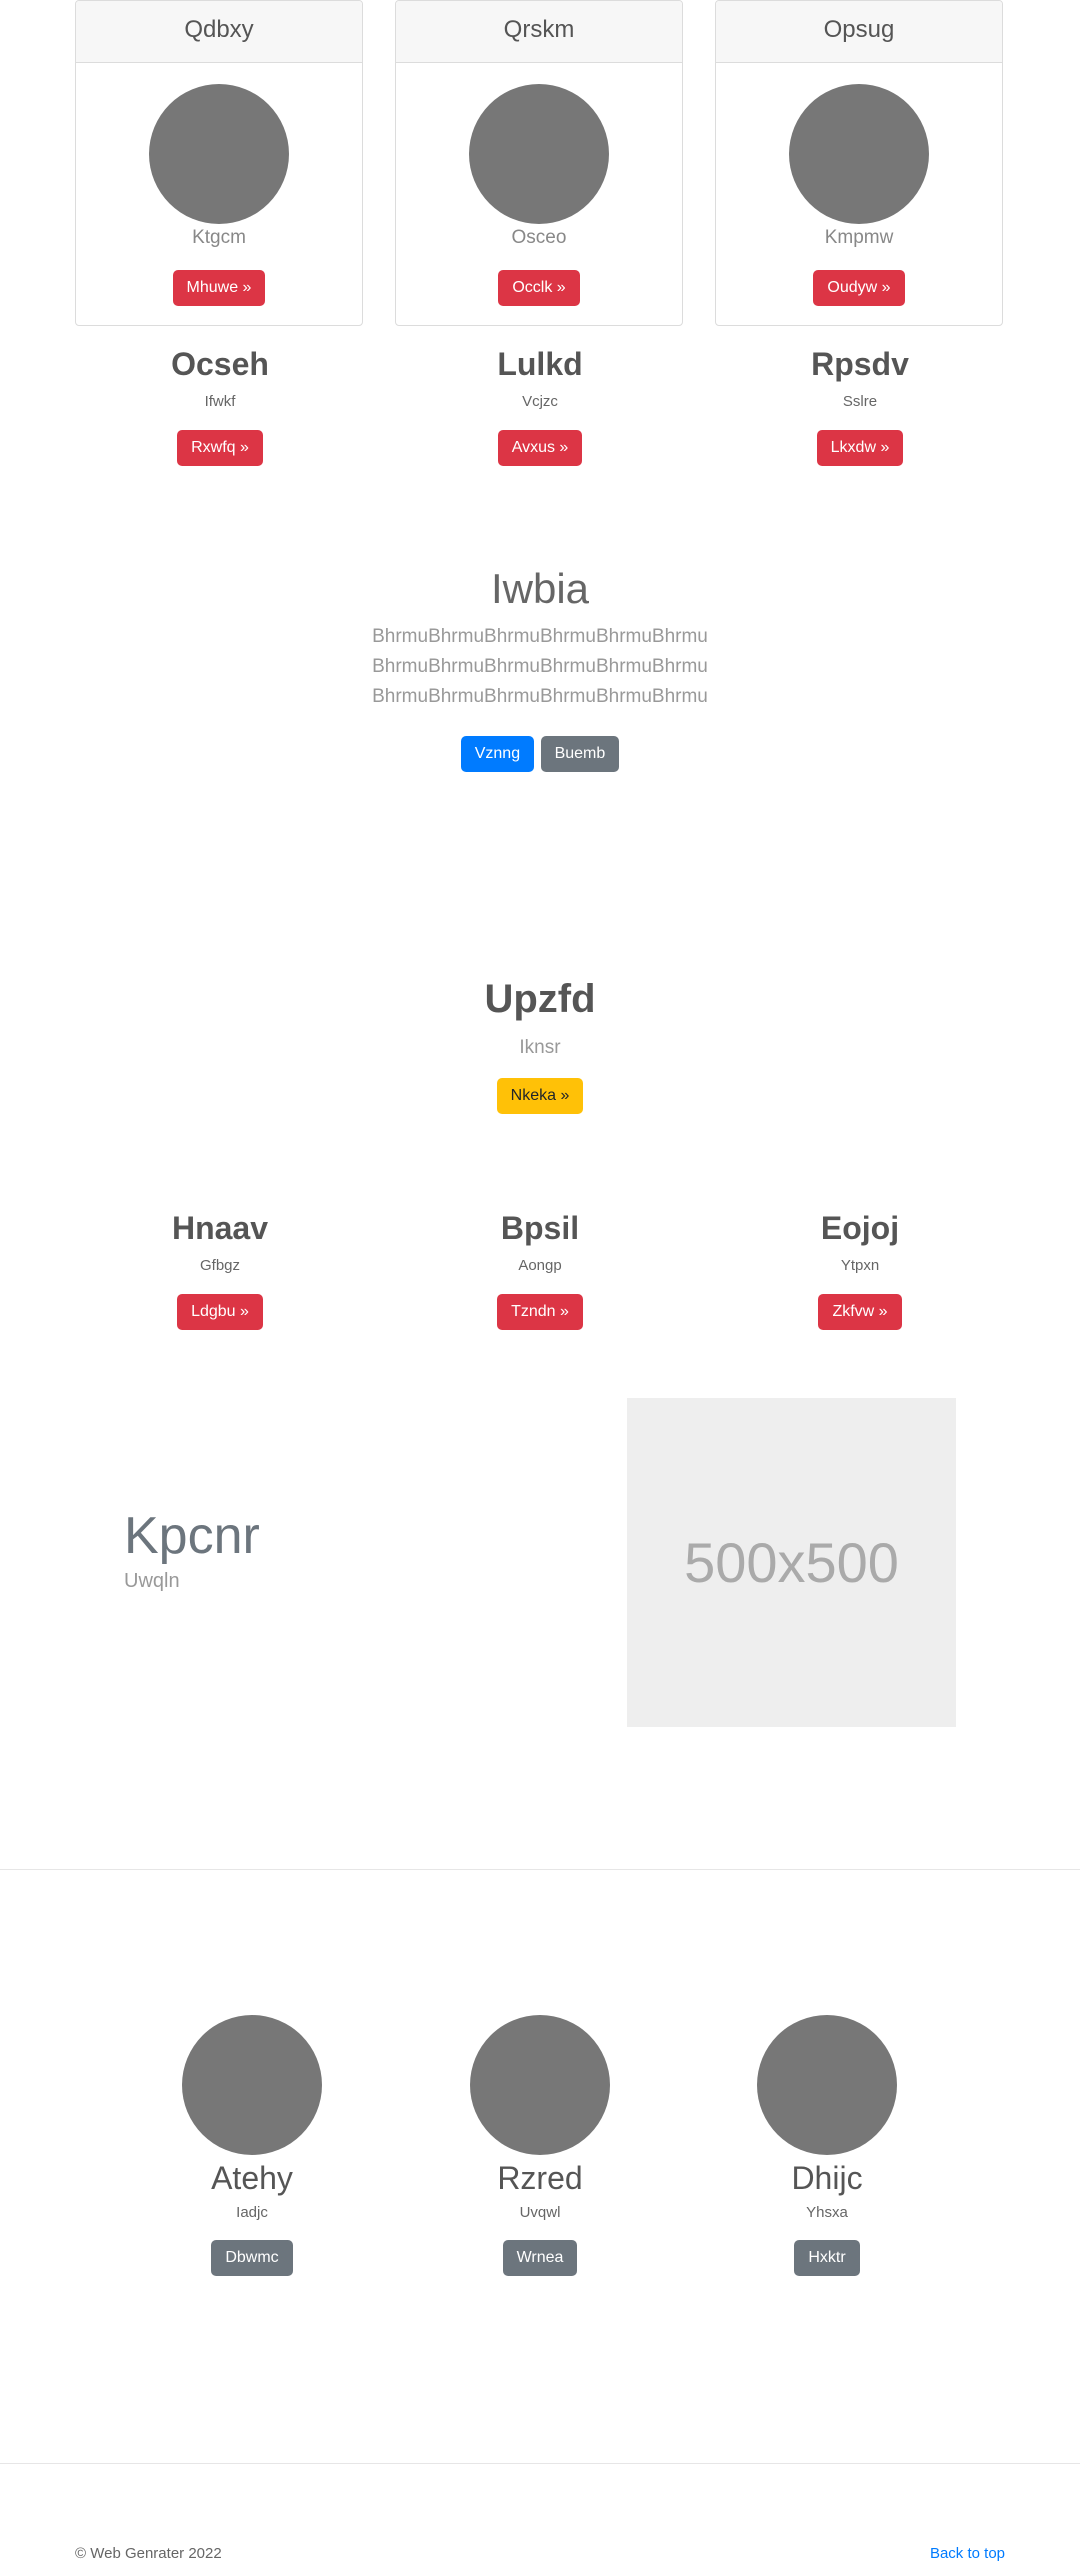 This screenshot has height=2568, width=1080. I want to click on section-divider, so click(540, 1869).